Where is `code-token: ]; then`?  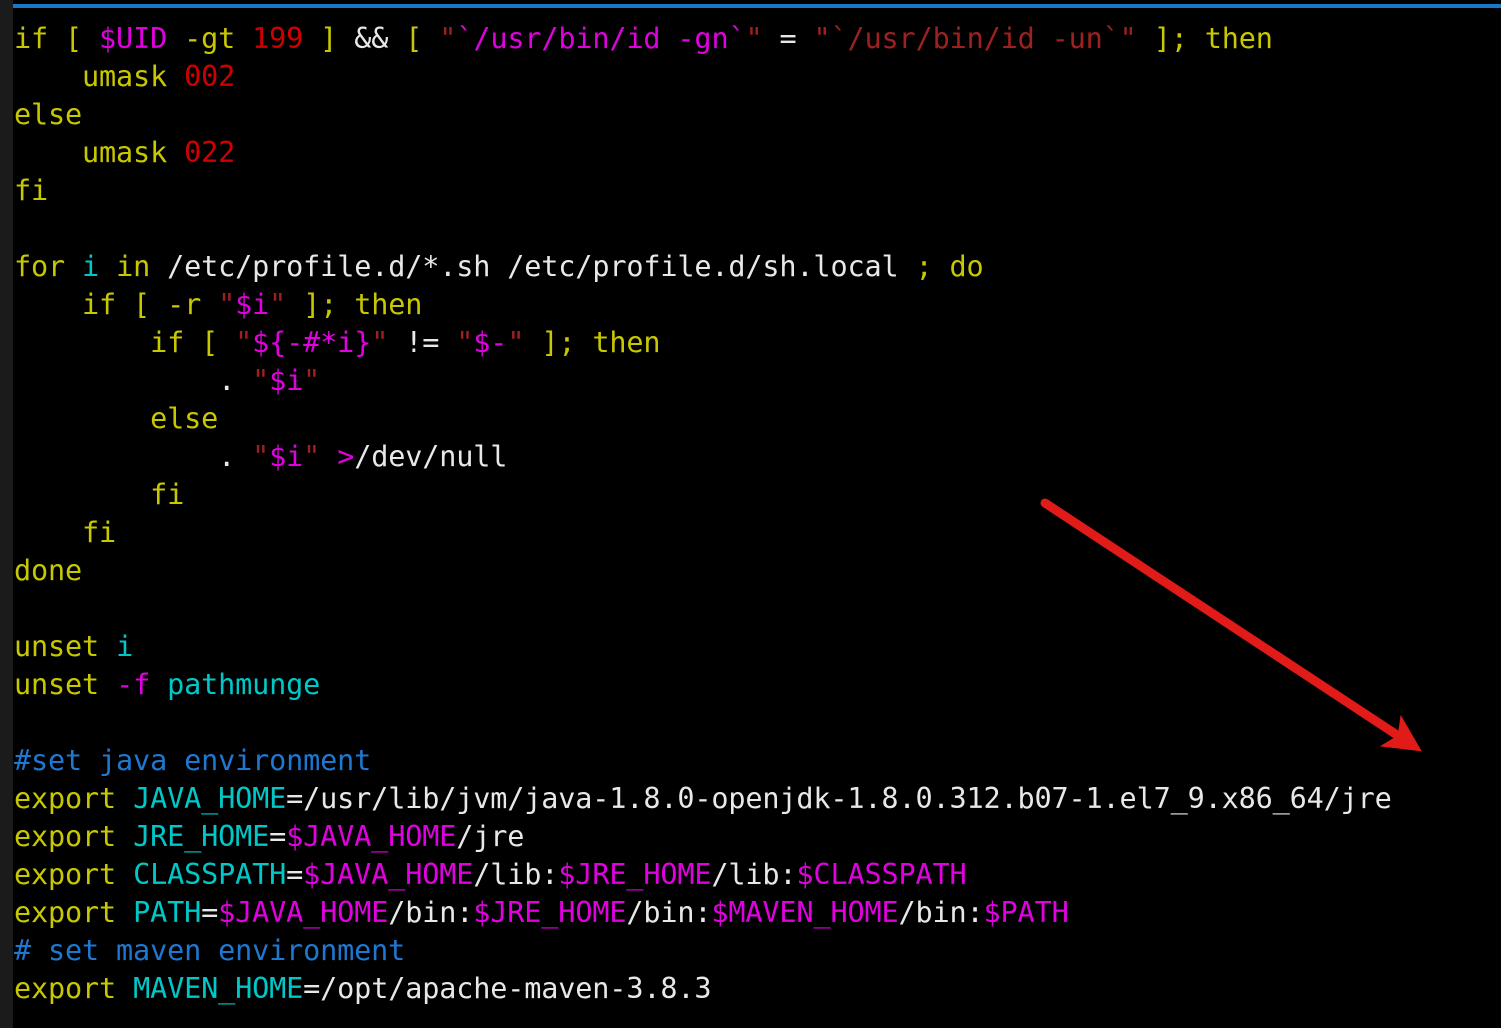
code-token: ]; then is located at coordinates (592, 342).